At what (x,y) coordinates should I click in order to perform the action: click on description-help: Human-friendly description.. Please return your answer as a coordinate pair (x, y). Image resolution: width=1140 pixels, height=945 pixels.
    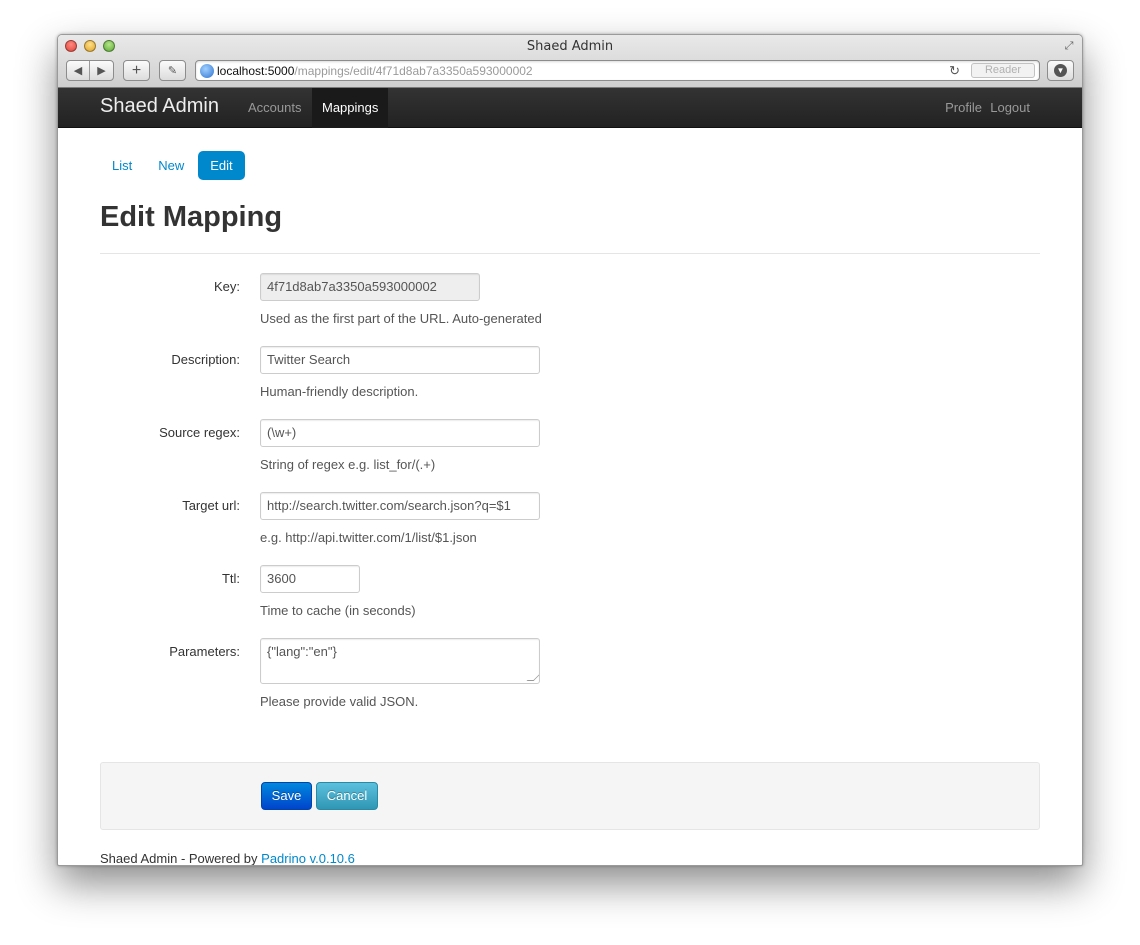
    Looking at the image, I should click on (339, 391).